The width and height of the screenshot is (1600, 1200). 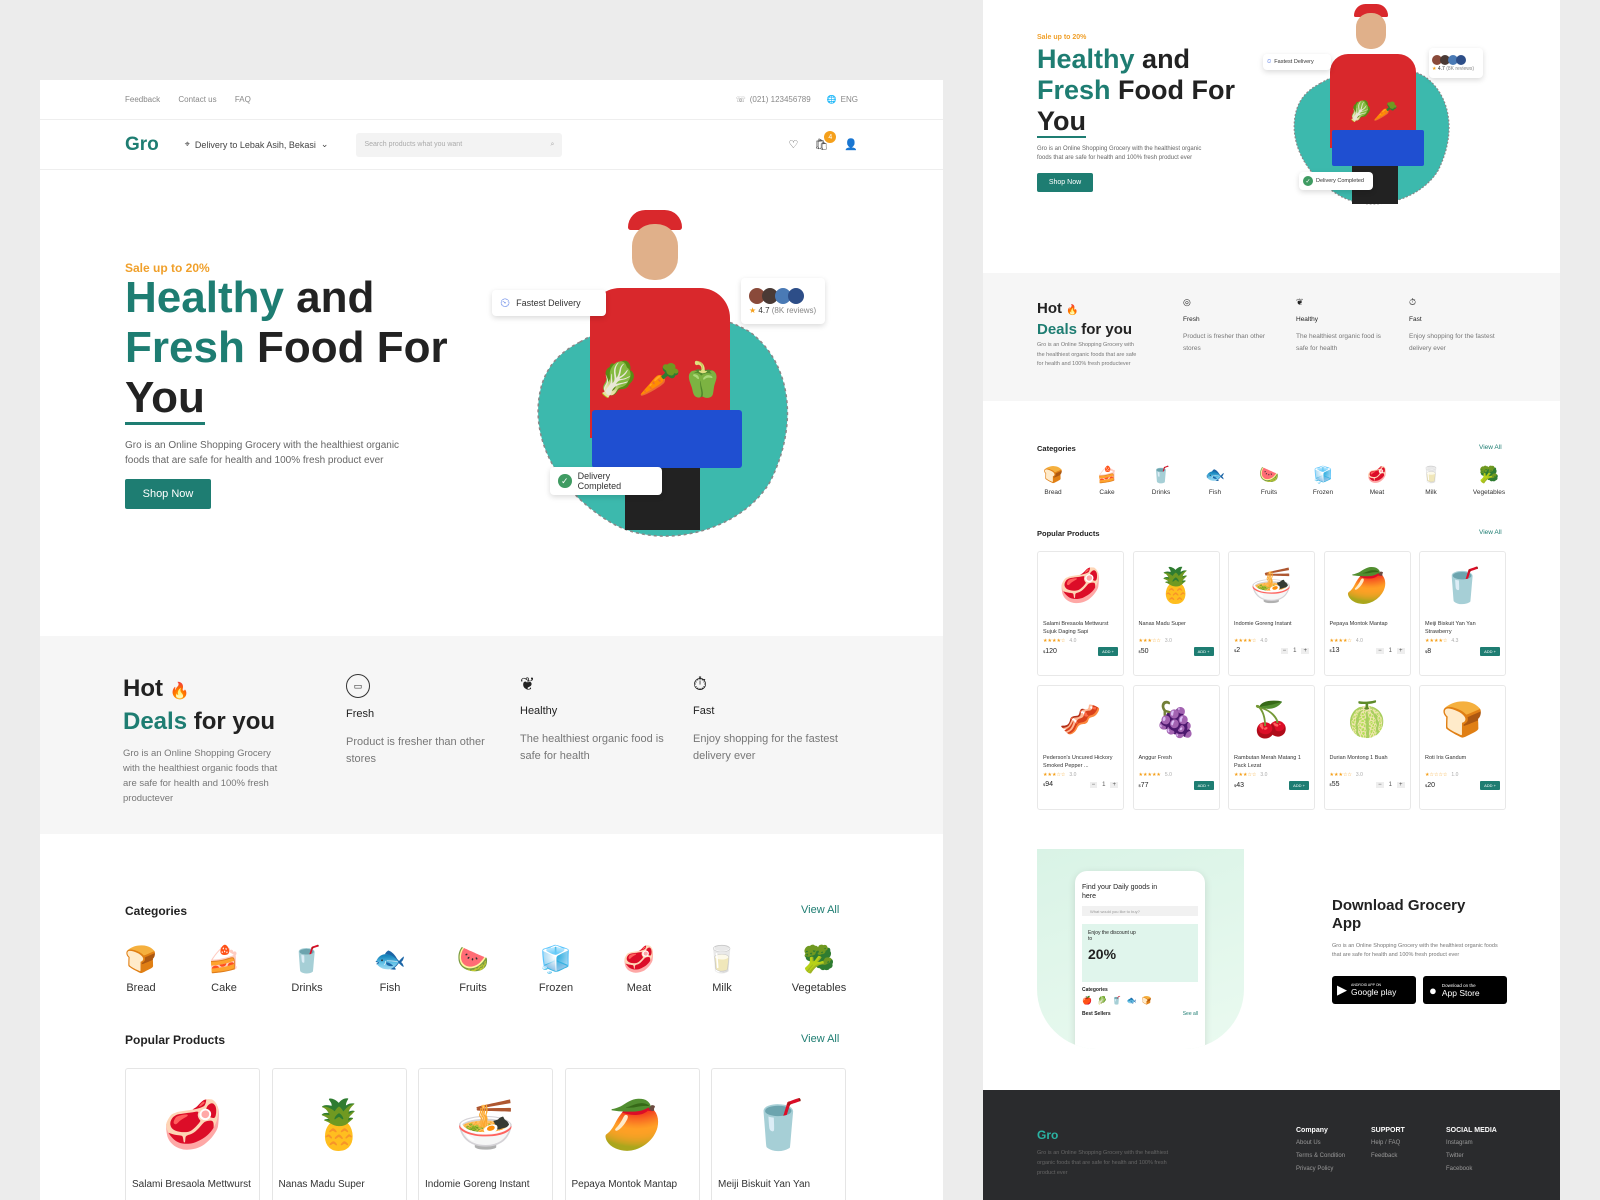 I want to click on instagram-link: Instagram, so click(x=1471, y=1143).